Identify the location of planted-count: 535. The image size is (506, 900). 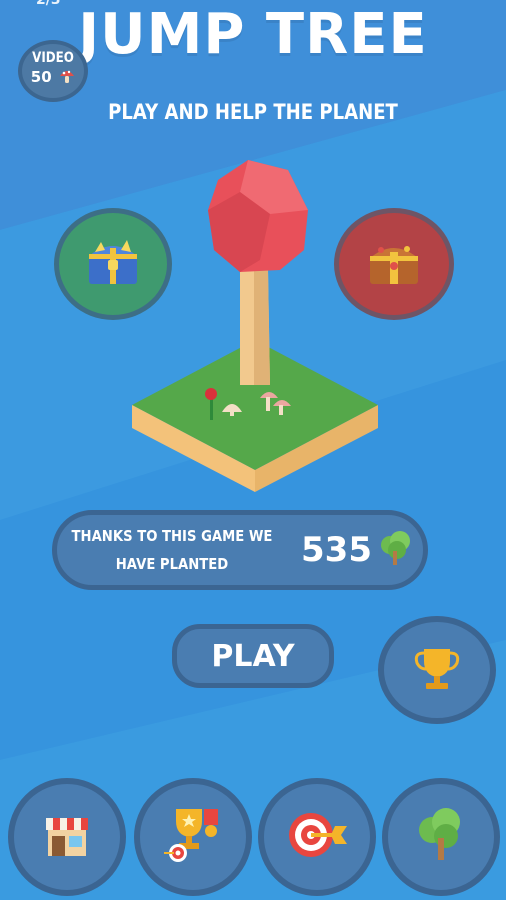
(336, 550).